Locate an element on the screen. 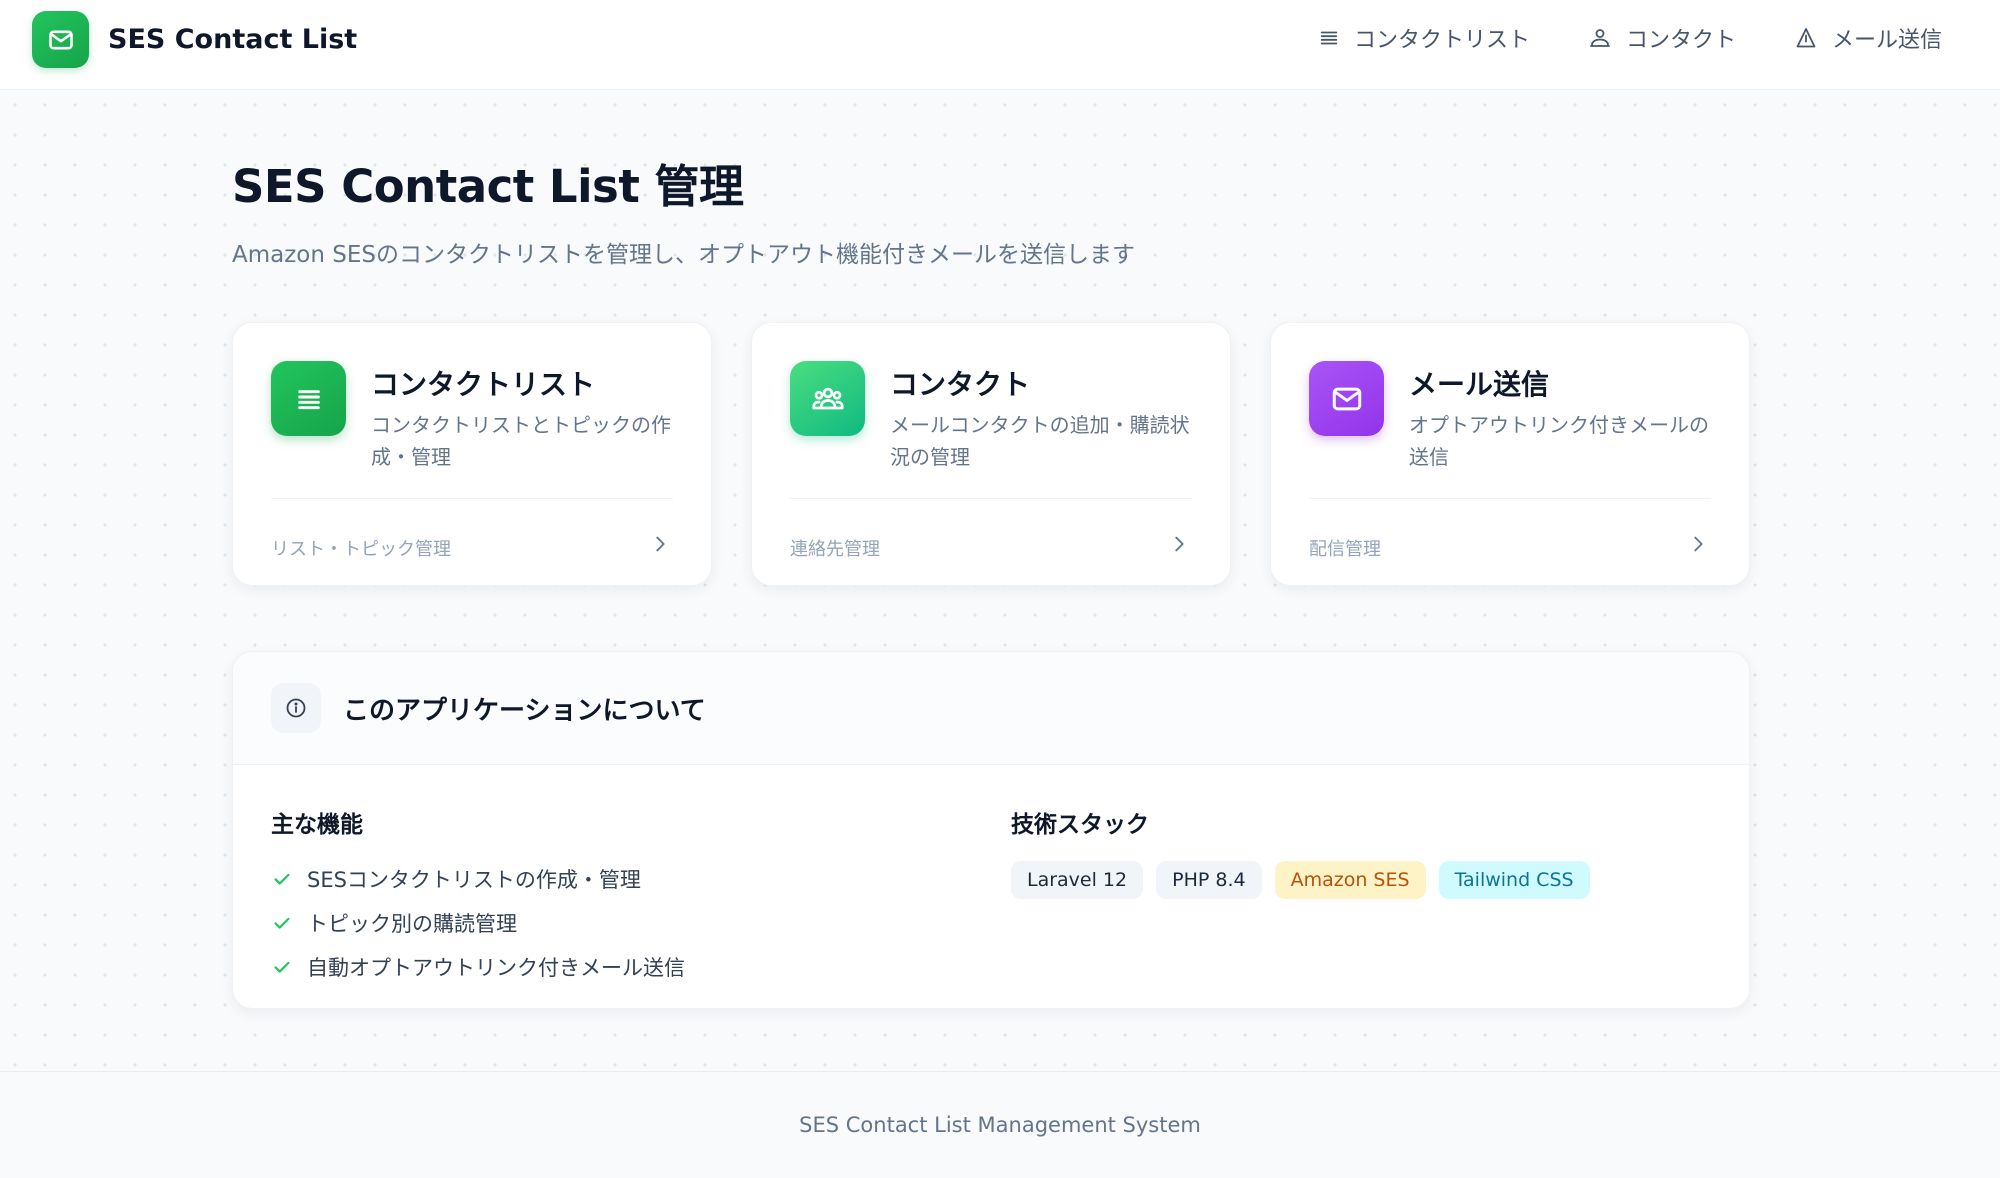 This screenshot has width=2000, height=1178. brand: SES Contact List is located at coordinates (194, 39).